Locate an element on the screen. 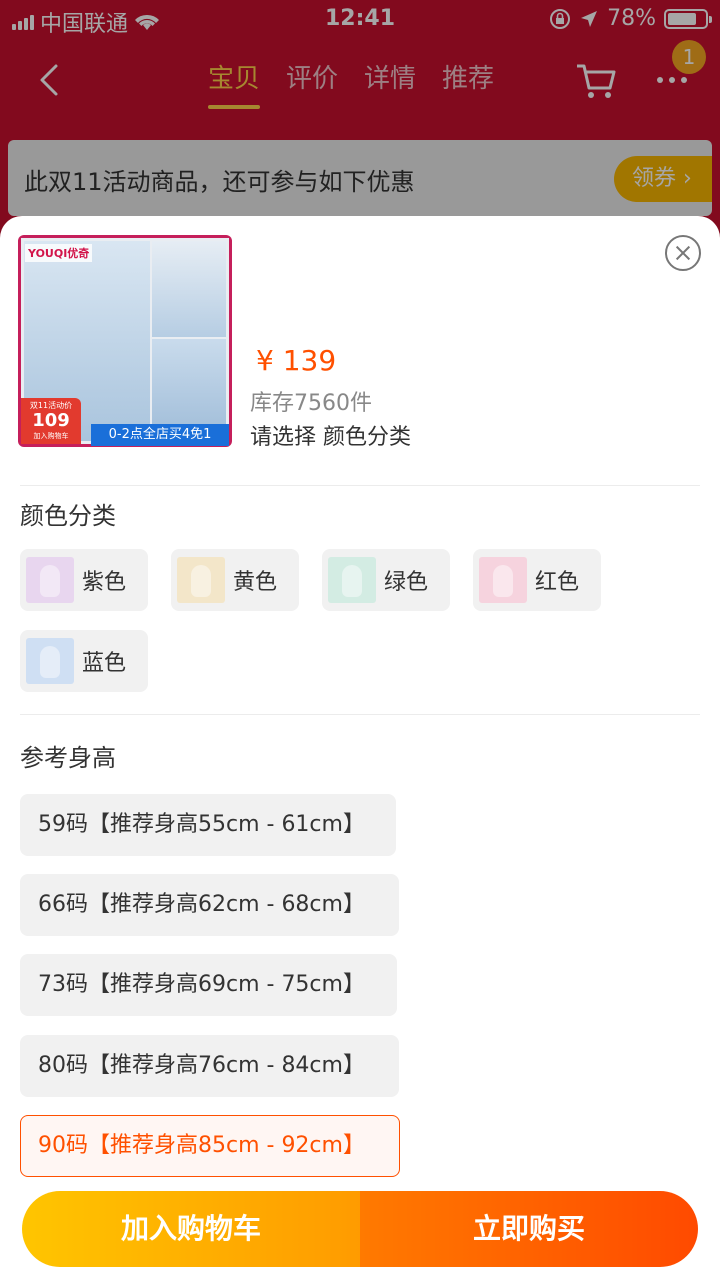 The height and width of the screenshot is (1280, 720). color-option-blue: 蓝色 is located at coordinates (84, 661).